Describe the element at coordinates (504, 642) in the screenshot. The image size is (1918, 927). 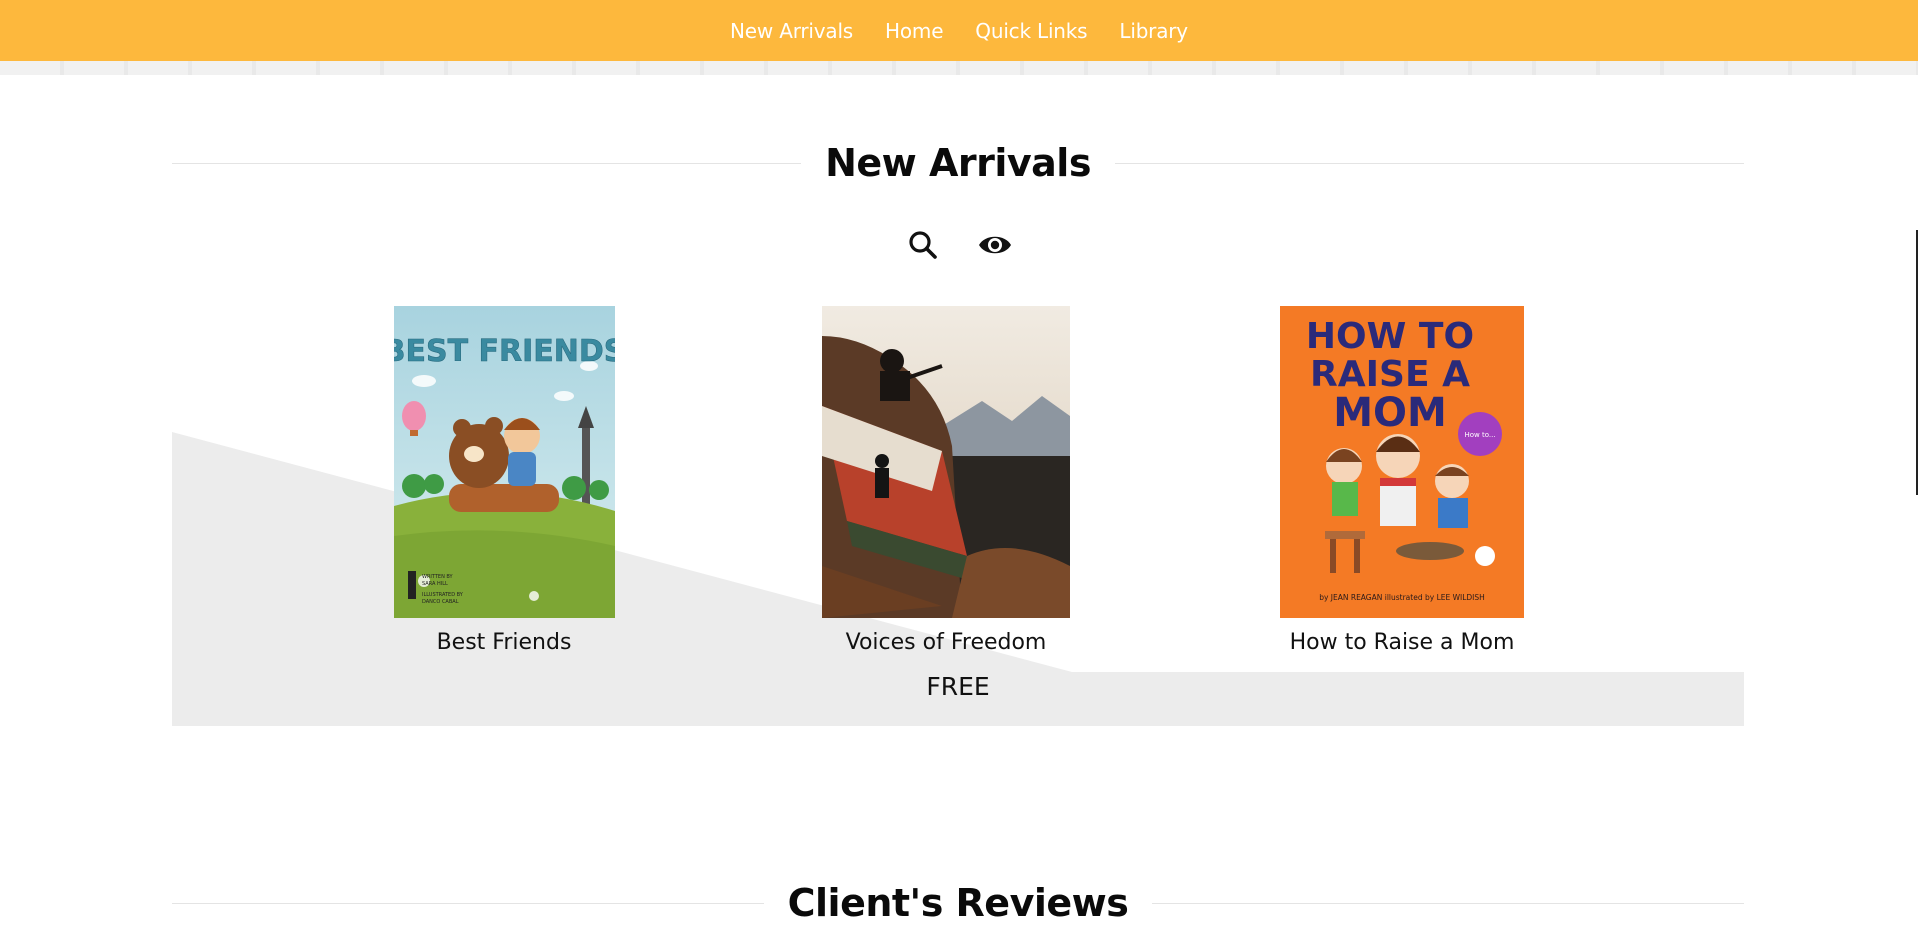
I see `book-title: Best Friends` at that location.